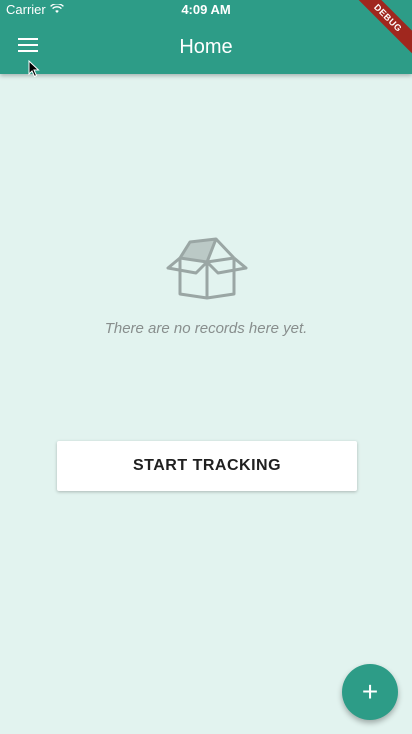  Describe the element at coordinates (206, 47) in the screenshot. I see `page-title: Home` at that location.